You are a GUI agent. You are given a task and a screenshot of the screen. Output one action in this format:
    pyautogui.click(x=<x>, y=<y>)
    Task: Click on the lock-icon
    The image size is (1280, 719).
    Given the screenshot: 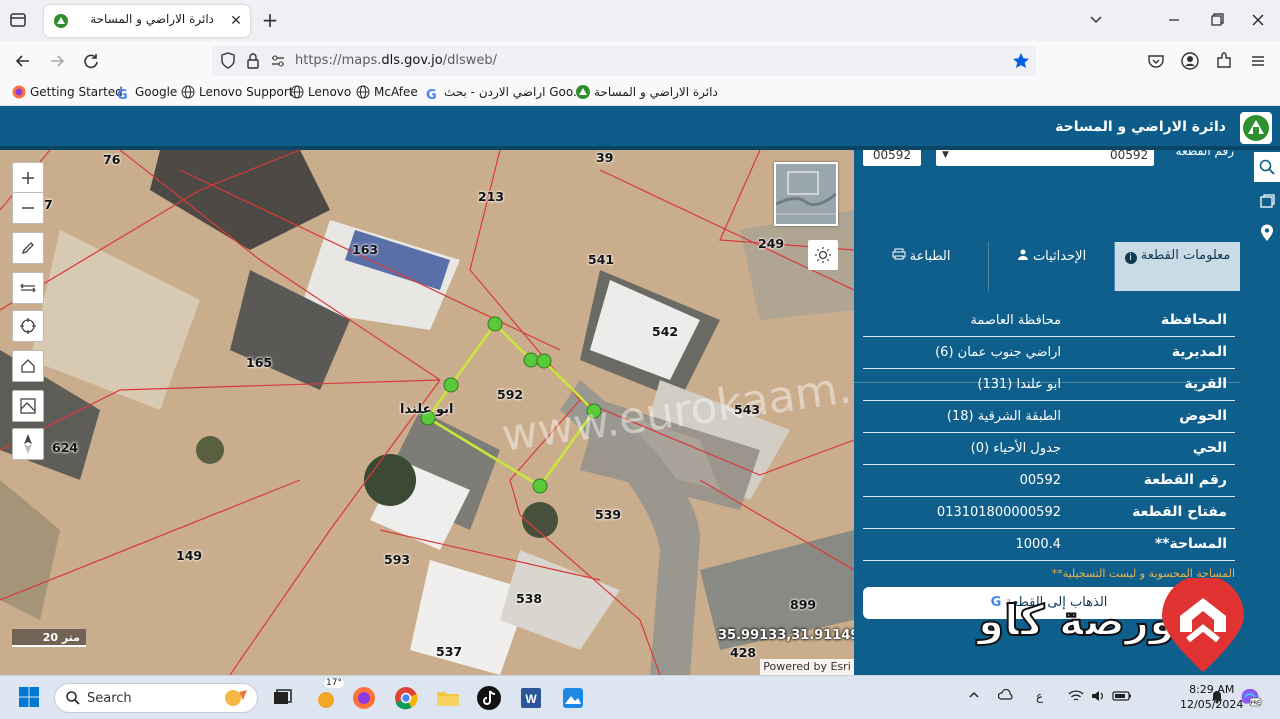 What is the action you would take?
    pyautogui.click(x=253, y=62)
    